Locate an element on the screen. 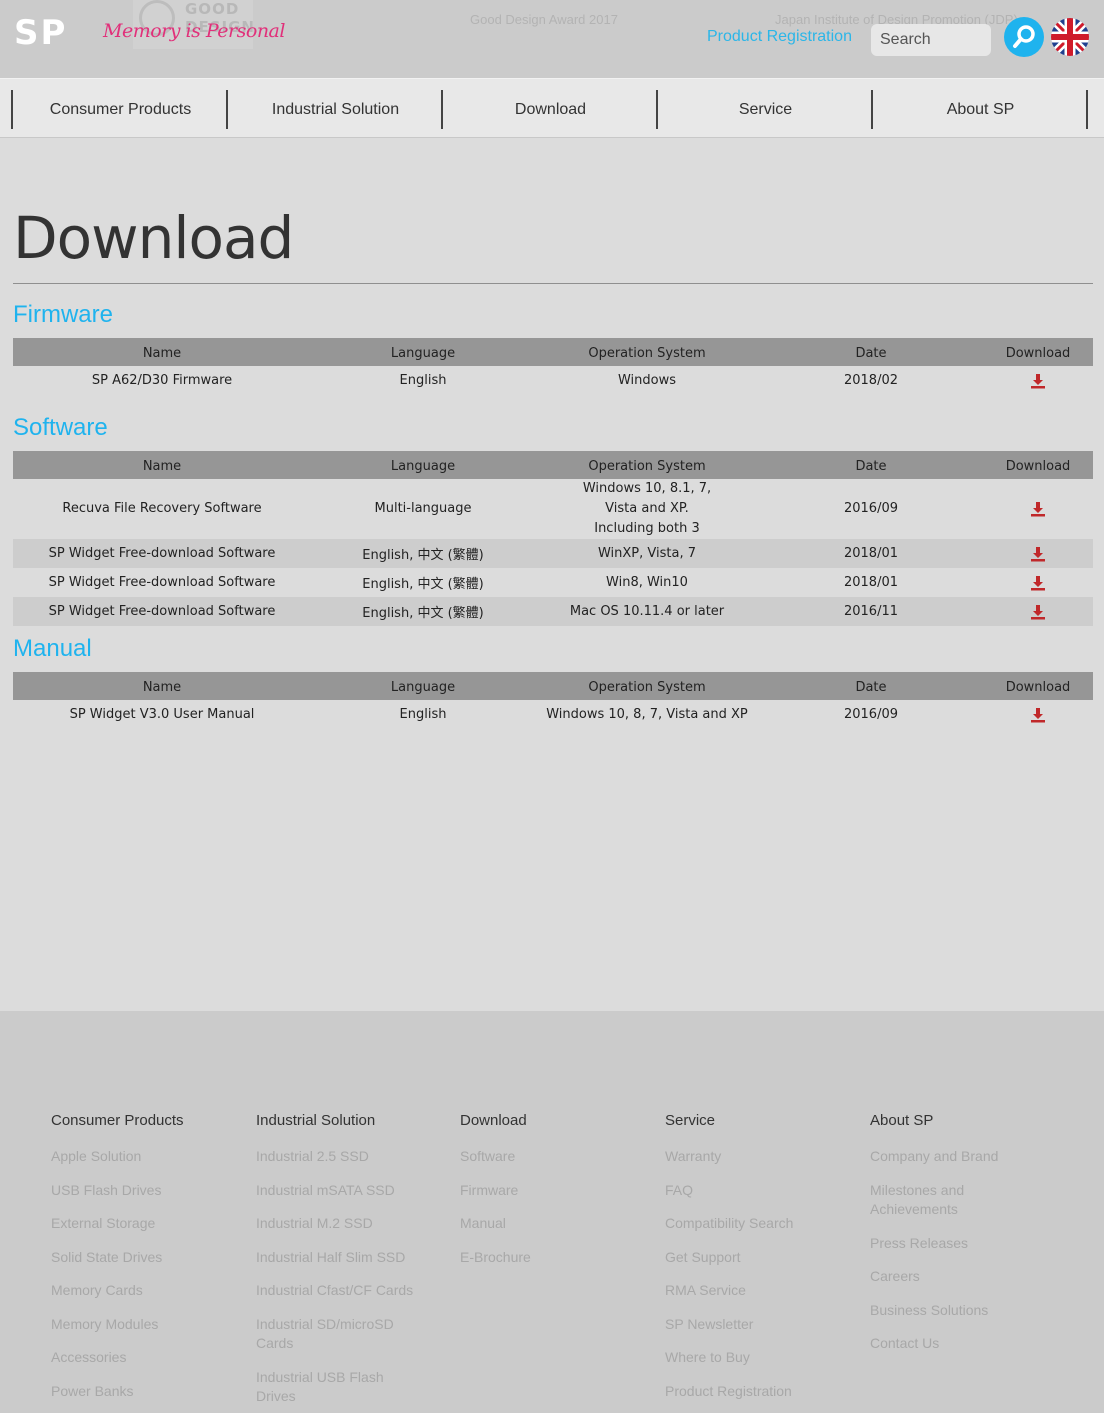  row-os: Mac OS 10.11.4 or later is located at coordinates (647, 611).